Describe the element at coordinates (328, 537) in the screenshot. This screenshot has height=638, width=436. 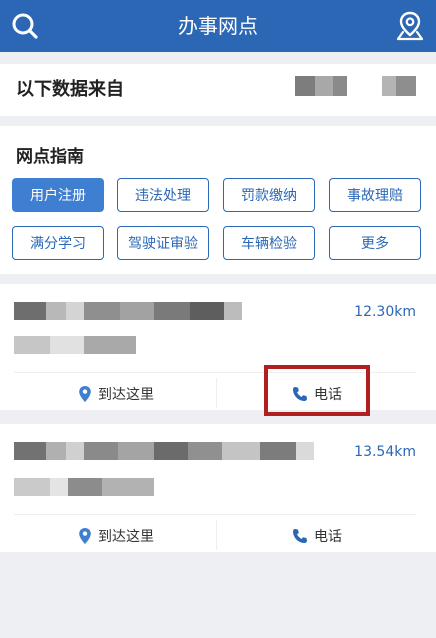
I see `phone-label: 电话` at that location.